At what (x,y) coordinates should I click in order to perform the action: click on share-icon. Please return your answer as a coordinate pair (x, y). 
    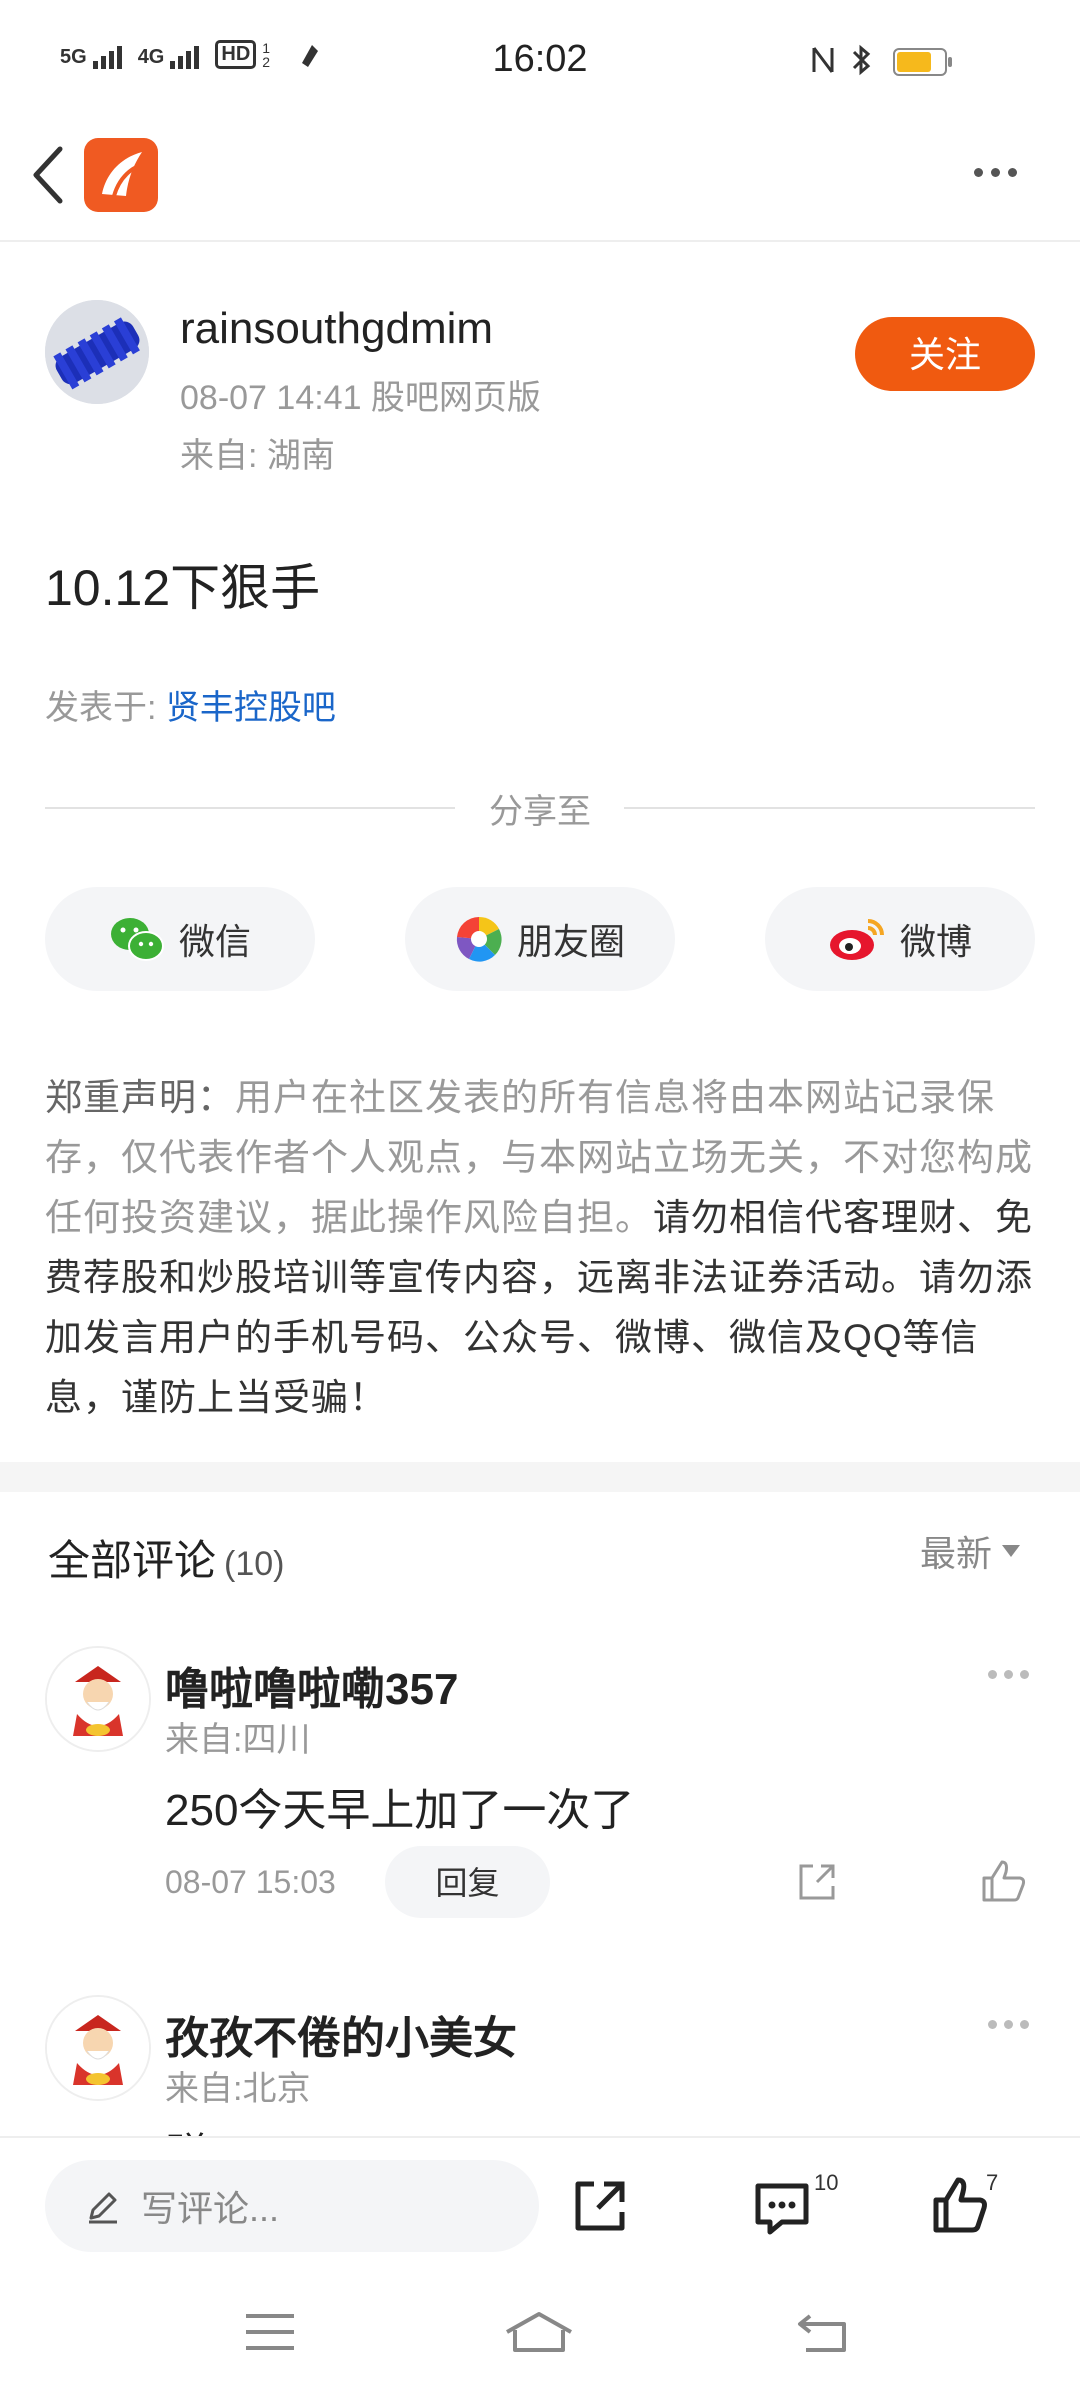
    Looking at the image, I should click on (817, 1882).